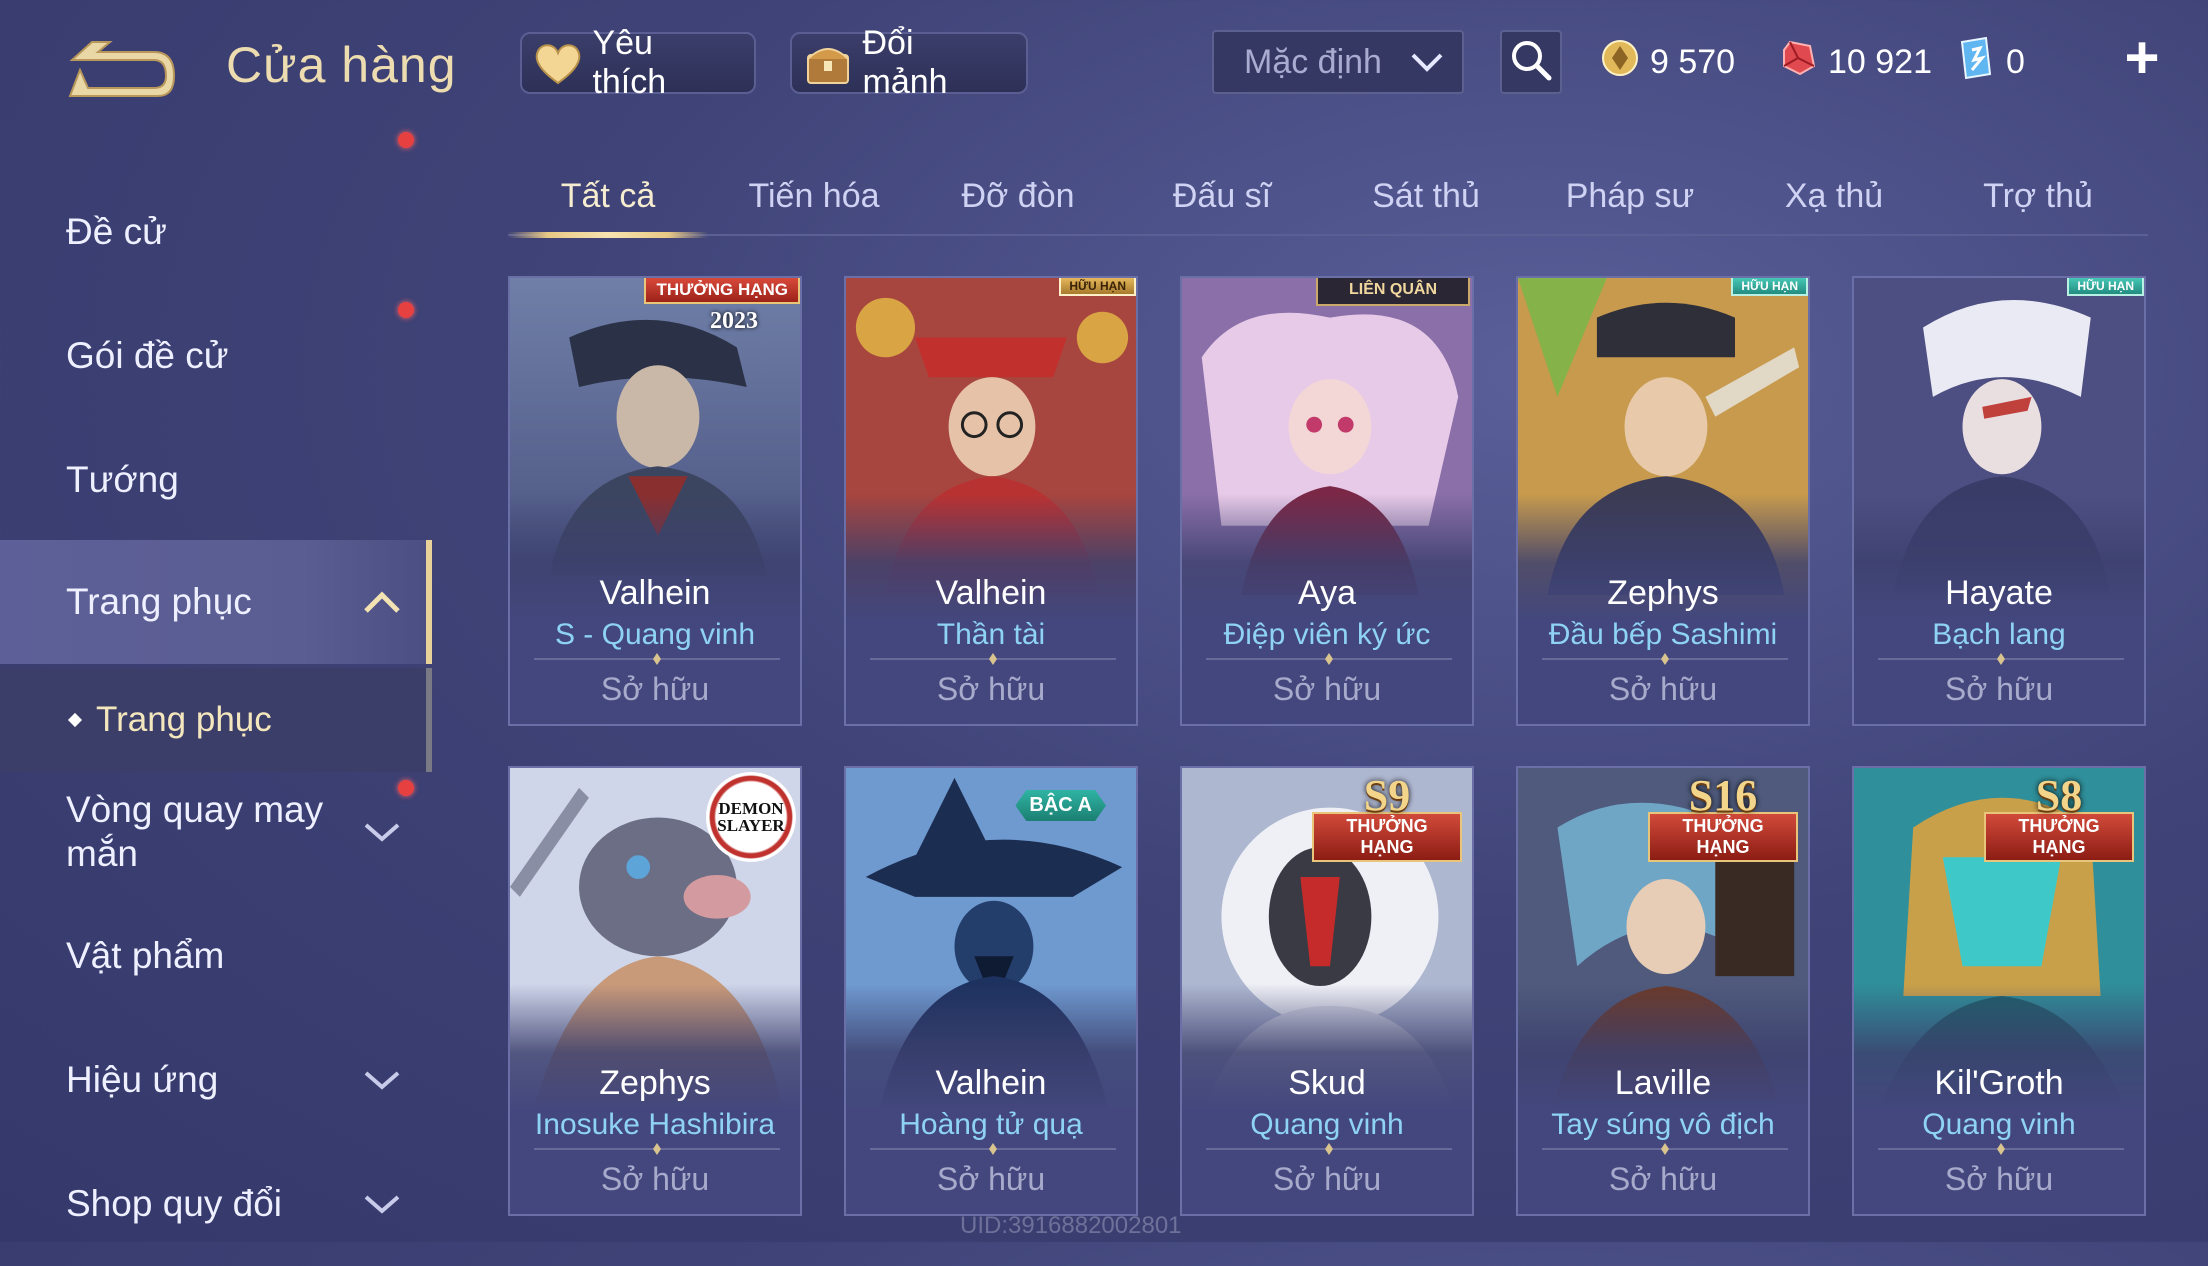 The width and height of the screenshot is (2208, 1266). What do you see at coordinates (1855, 62) in the screenshot?
I see `ruby-currency: 10 921` at bounding box center [1855, 62].